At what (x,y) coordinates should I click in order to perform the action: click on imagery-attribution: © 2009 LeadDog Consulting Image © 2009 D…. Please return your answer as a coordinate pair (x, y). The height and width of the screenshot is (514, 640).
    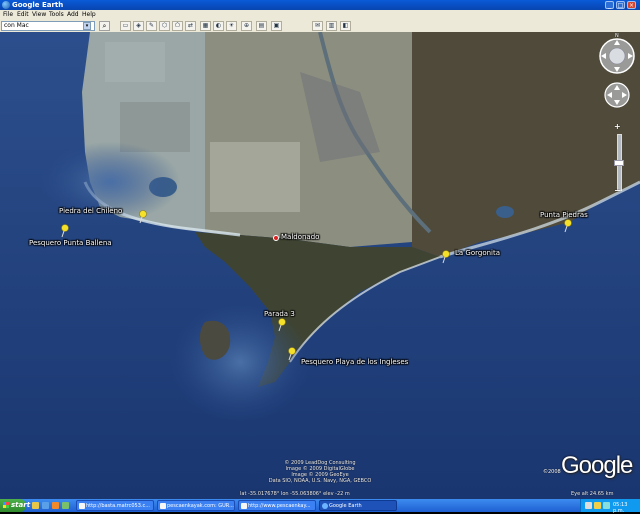
    Looking at the image, I should click on (320, 472).